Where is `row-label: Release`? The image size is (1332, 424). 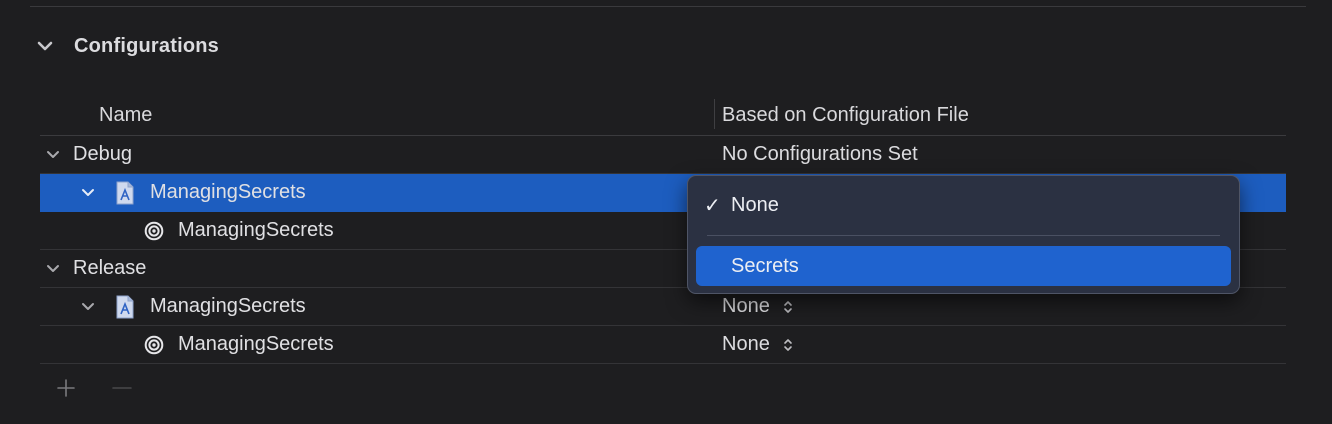 row-label: Release is located at coordinates (110, 268).